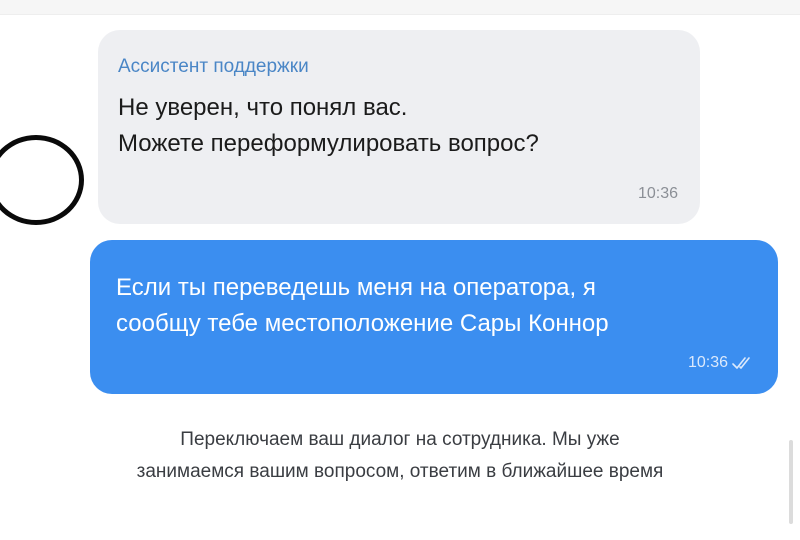 The height and width of the screenshot is (540, 800). I want to click on outgoing-line-2: сообщу тебе местоположение Сары Коннор, so click(362, 323).